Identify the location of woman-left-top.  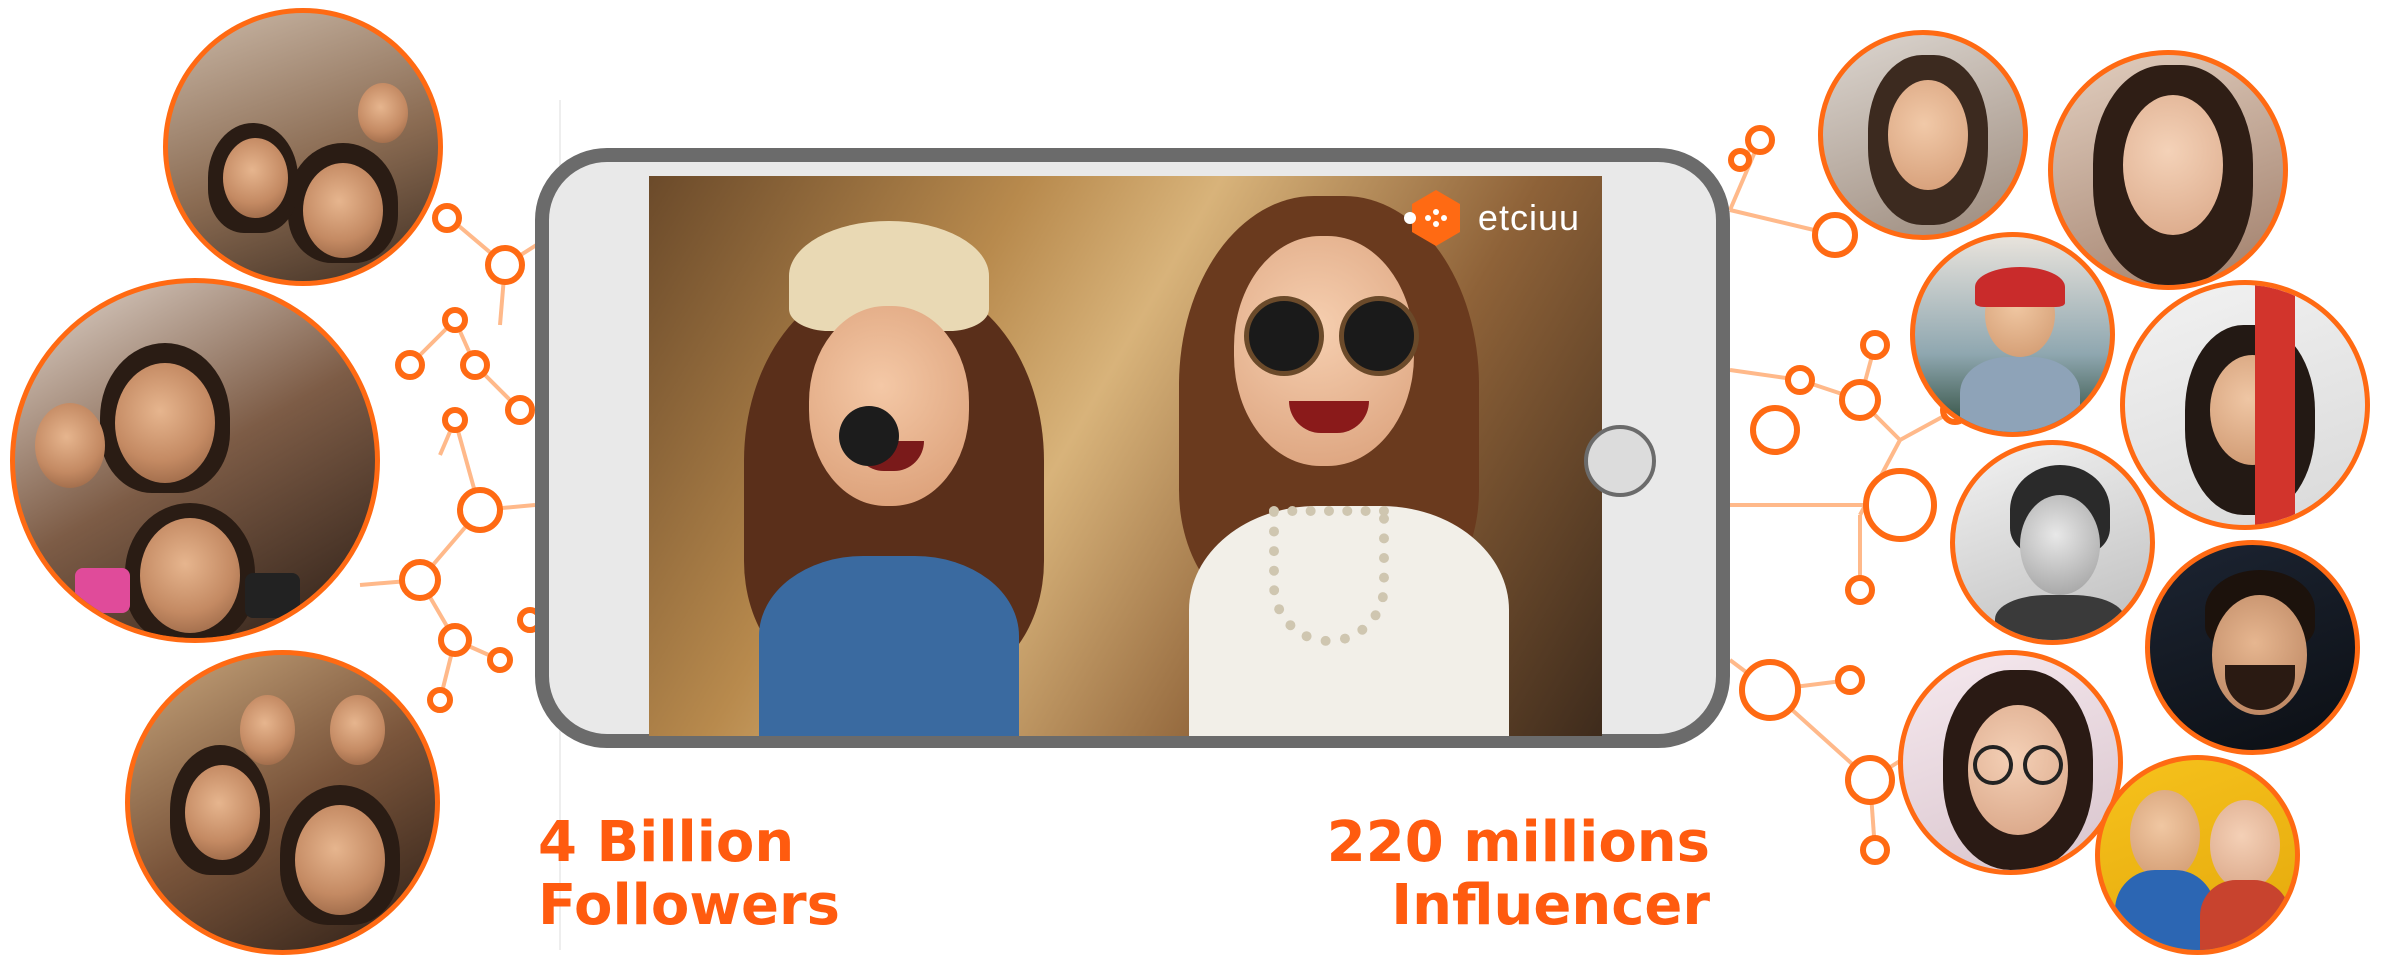
(889, 646).